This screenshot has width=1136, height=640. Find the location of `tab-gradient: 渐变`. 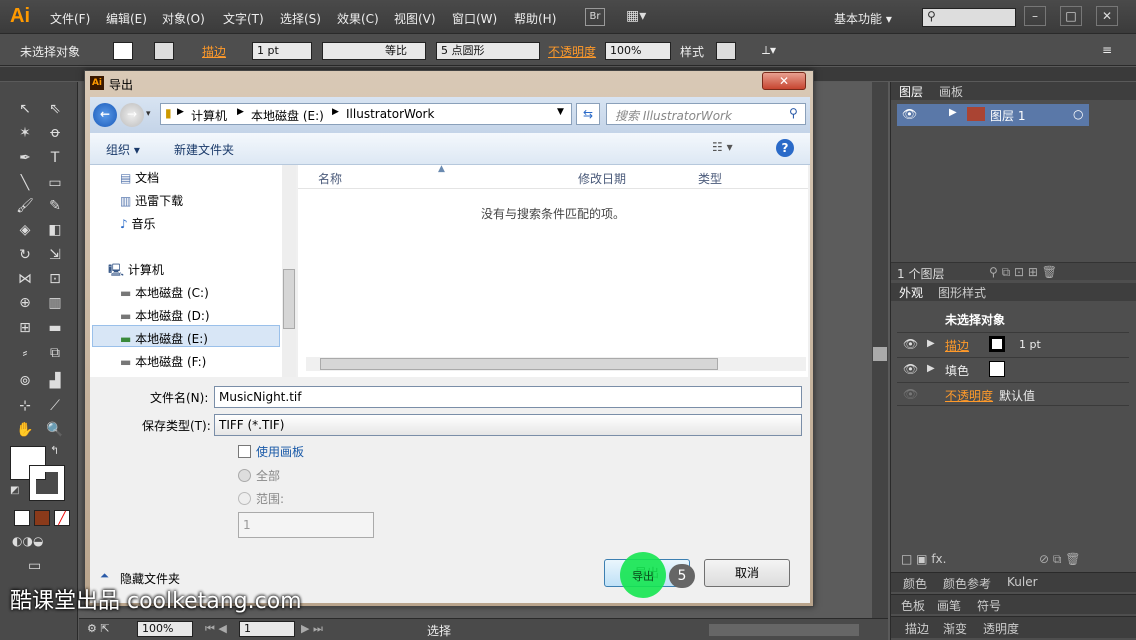

tab-gradient: 渐变 is located at coordinates (955, 629).